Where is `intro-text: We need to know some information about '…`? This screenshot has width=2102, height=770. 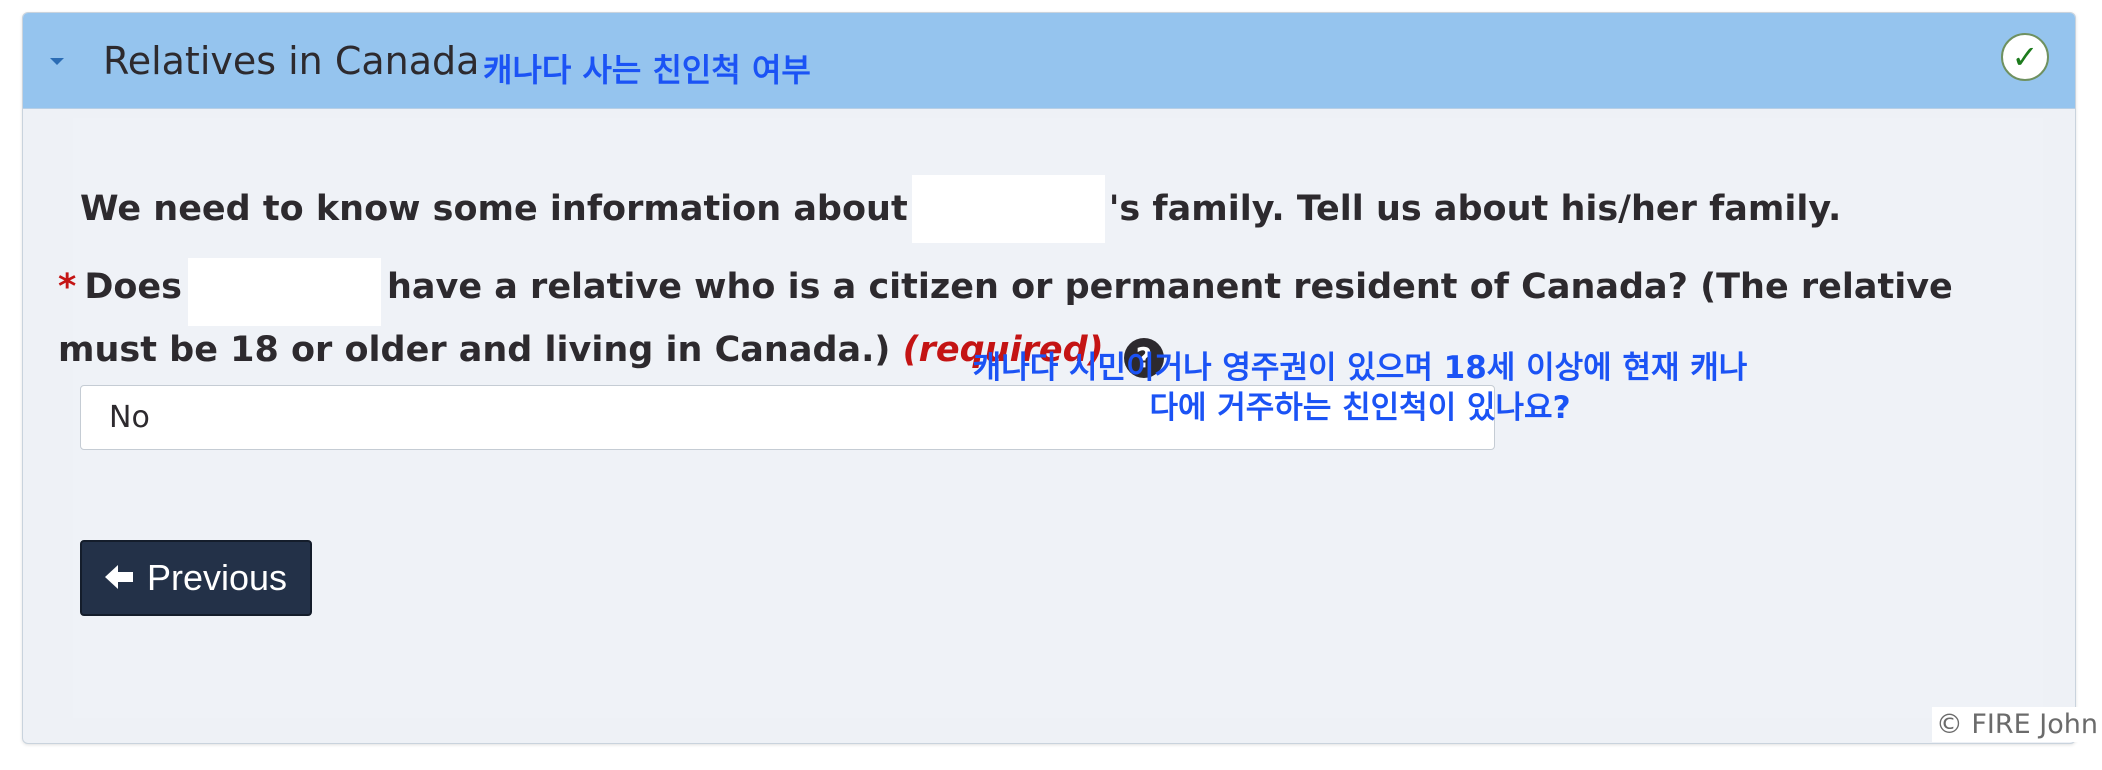 intro-text: We need to know some information about '… is located at coordinates (960, 209).